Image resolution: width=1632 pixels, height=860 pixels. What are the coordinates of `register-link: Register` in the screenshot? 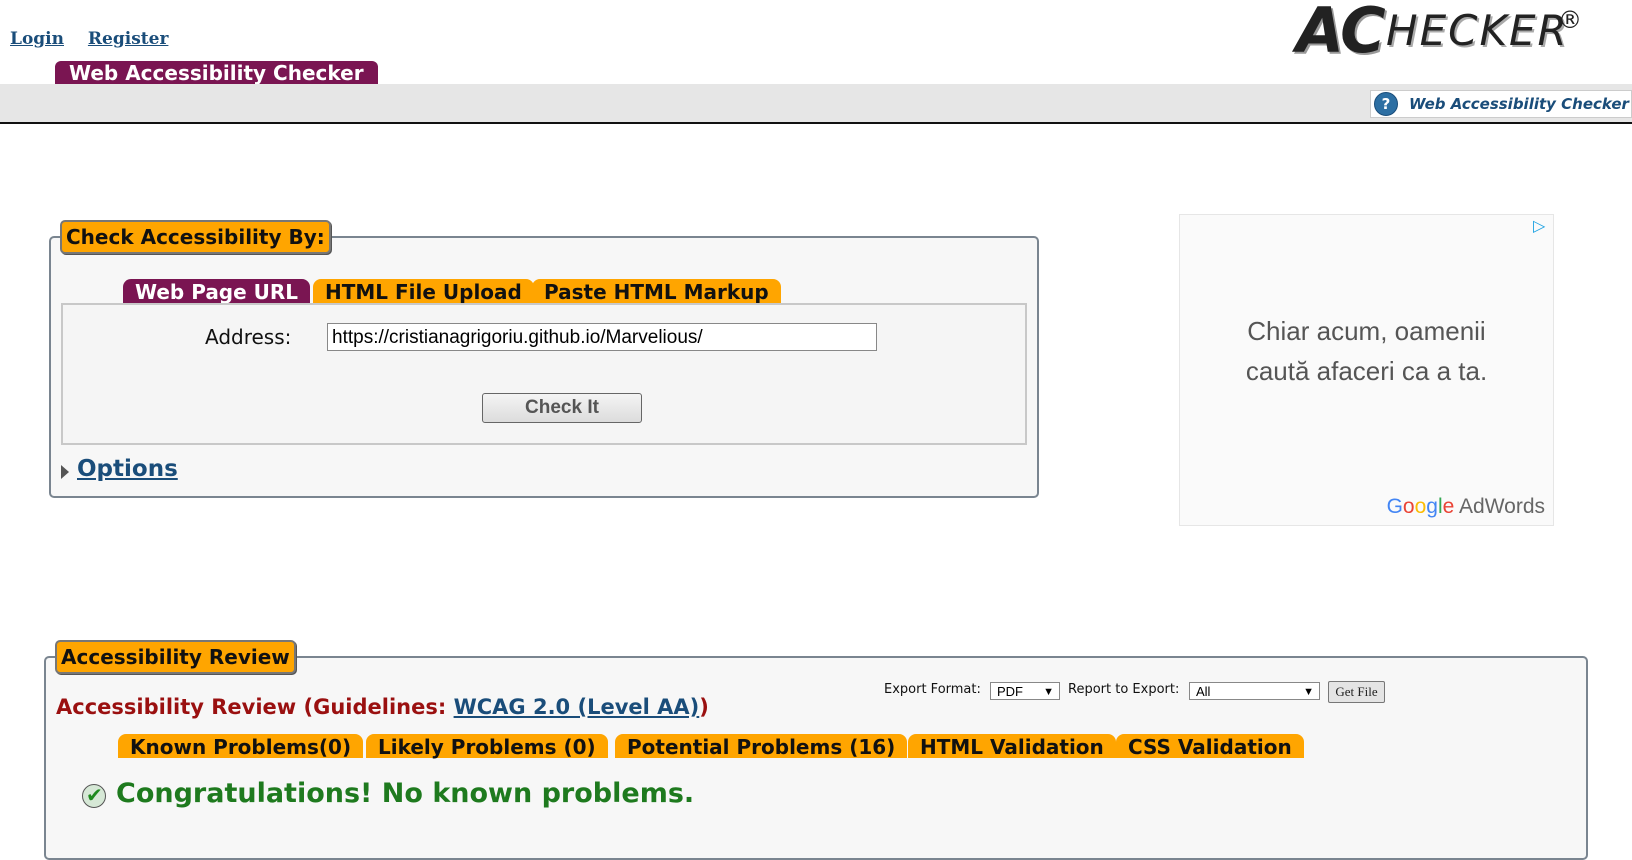 It's located at (128, 39).